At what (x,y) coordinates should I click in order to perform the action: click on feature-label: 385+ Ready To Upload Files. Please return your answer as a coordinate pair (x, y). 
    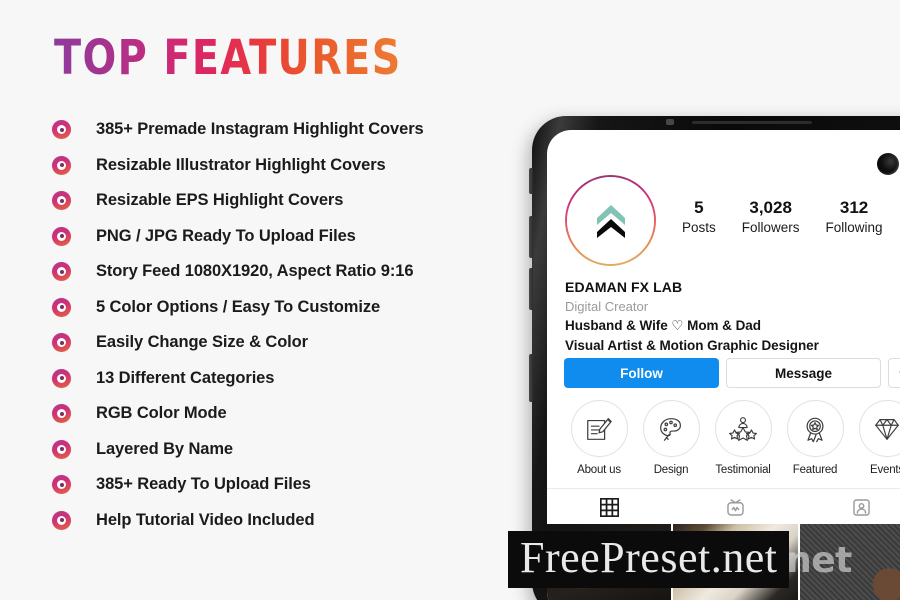
    Looking at the image, I should click on (203, 484).